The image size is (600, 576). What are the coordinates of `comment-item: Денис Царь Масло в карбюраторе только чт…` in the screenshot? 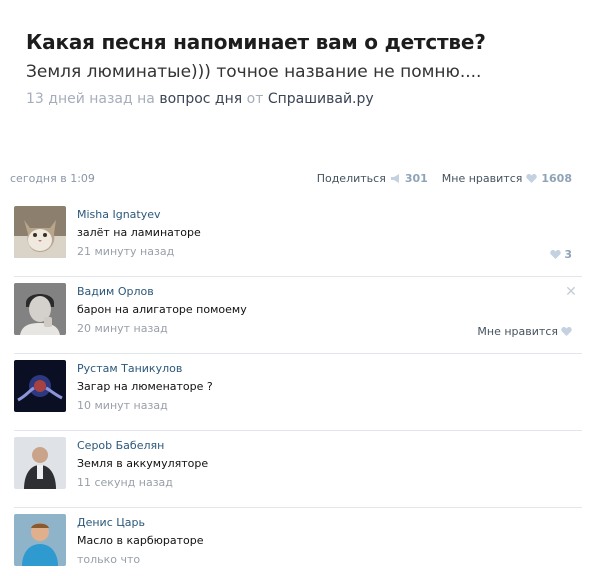 It's located at (298, 542).